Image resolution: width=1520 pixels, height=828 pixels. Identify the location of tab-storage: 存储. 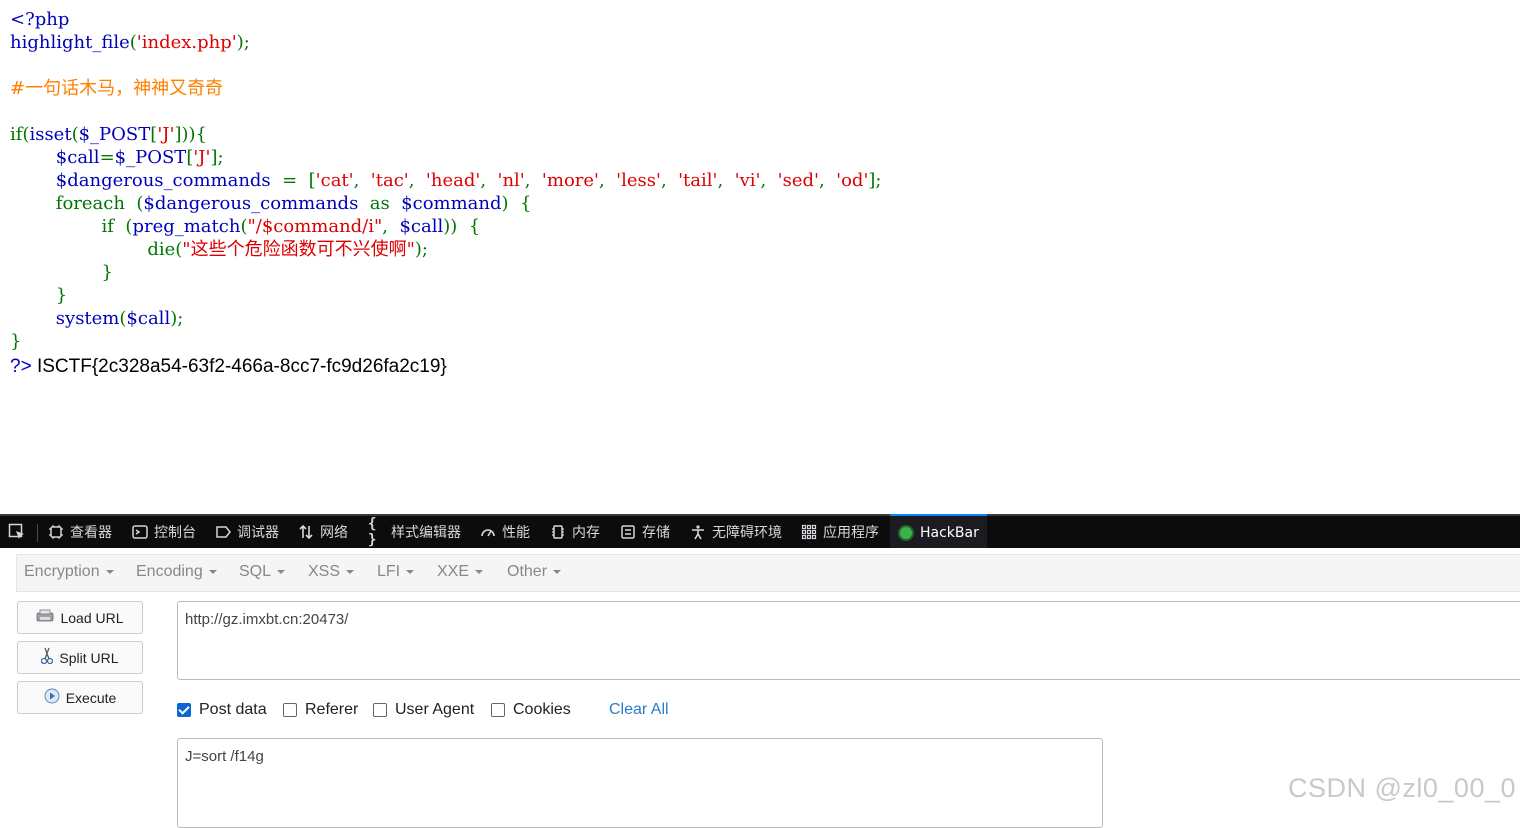
(644, 532).